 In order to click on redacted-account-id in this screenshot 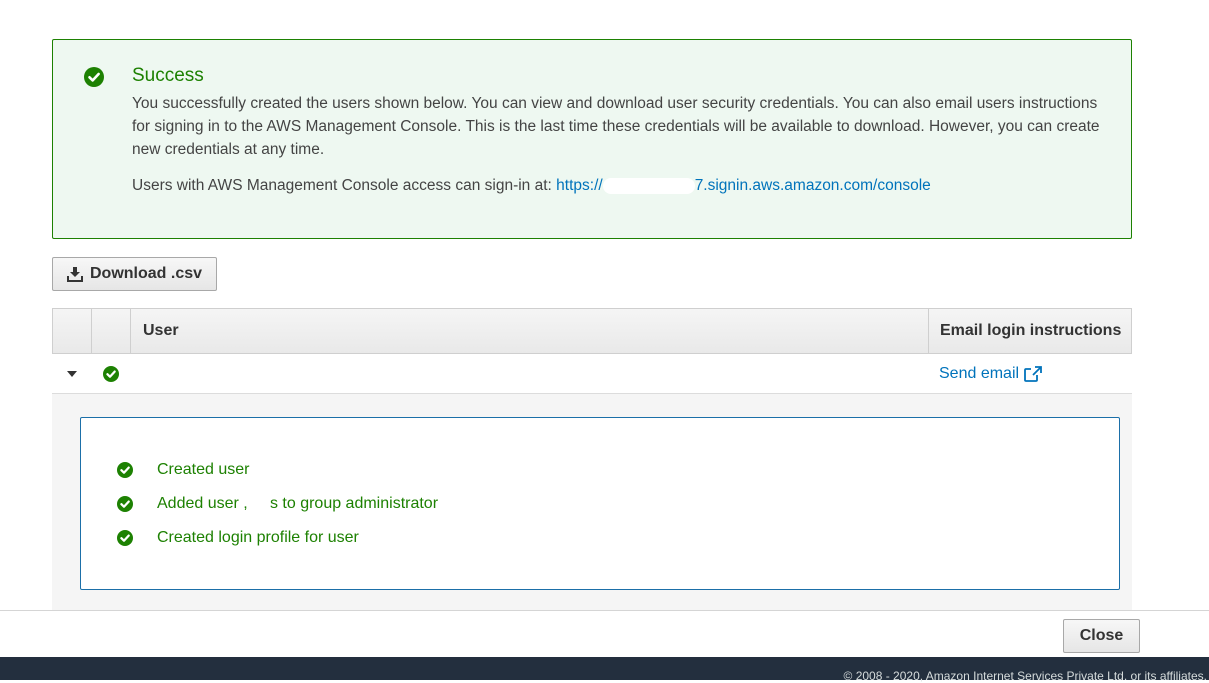, I will do `click(648, 185)`.